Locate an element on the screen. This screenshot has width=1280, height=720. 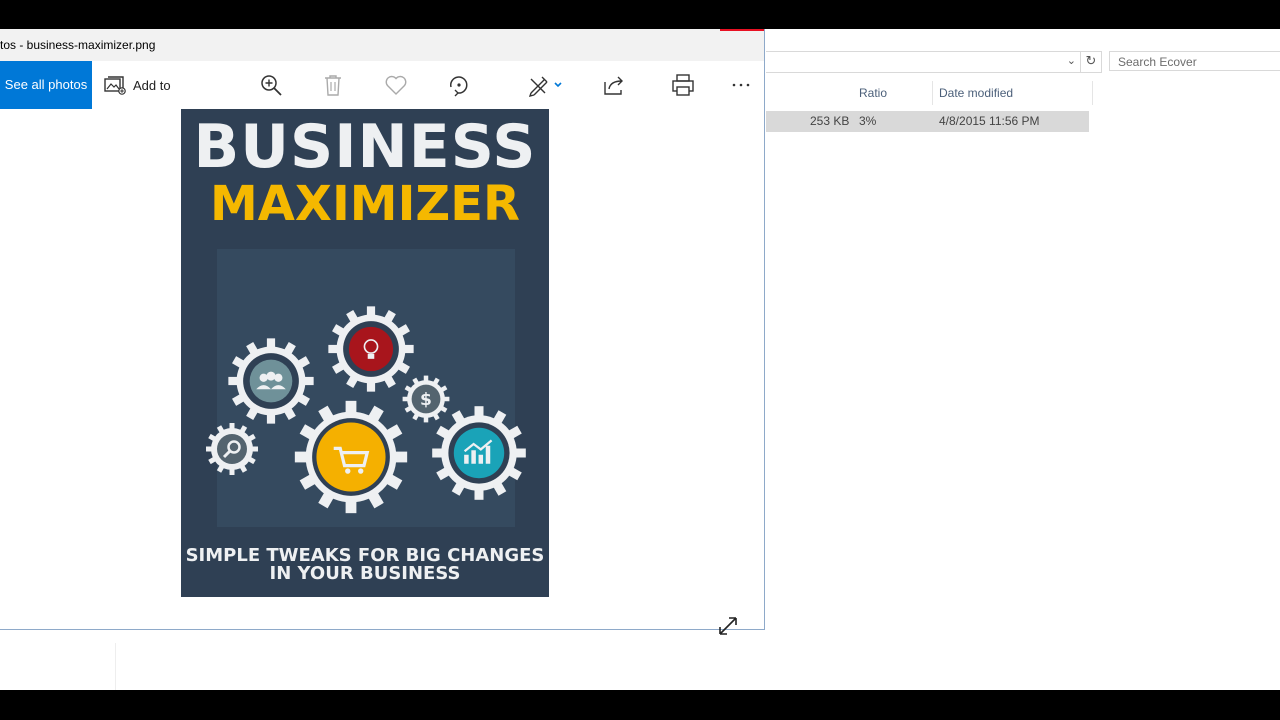
share-icon is located at coordinates (614, 85).